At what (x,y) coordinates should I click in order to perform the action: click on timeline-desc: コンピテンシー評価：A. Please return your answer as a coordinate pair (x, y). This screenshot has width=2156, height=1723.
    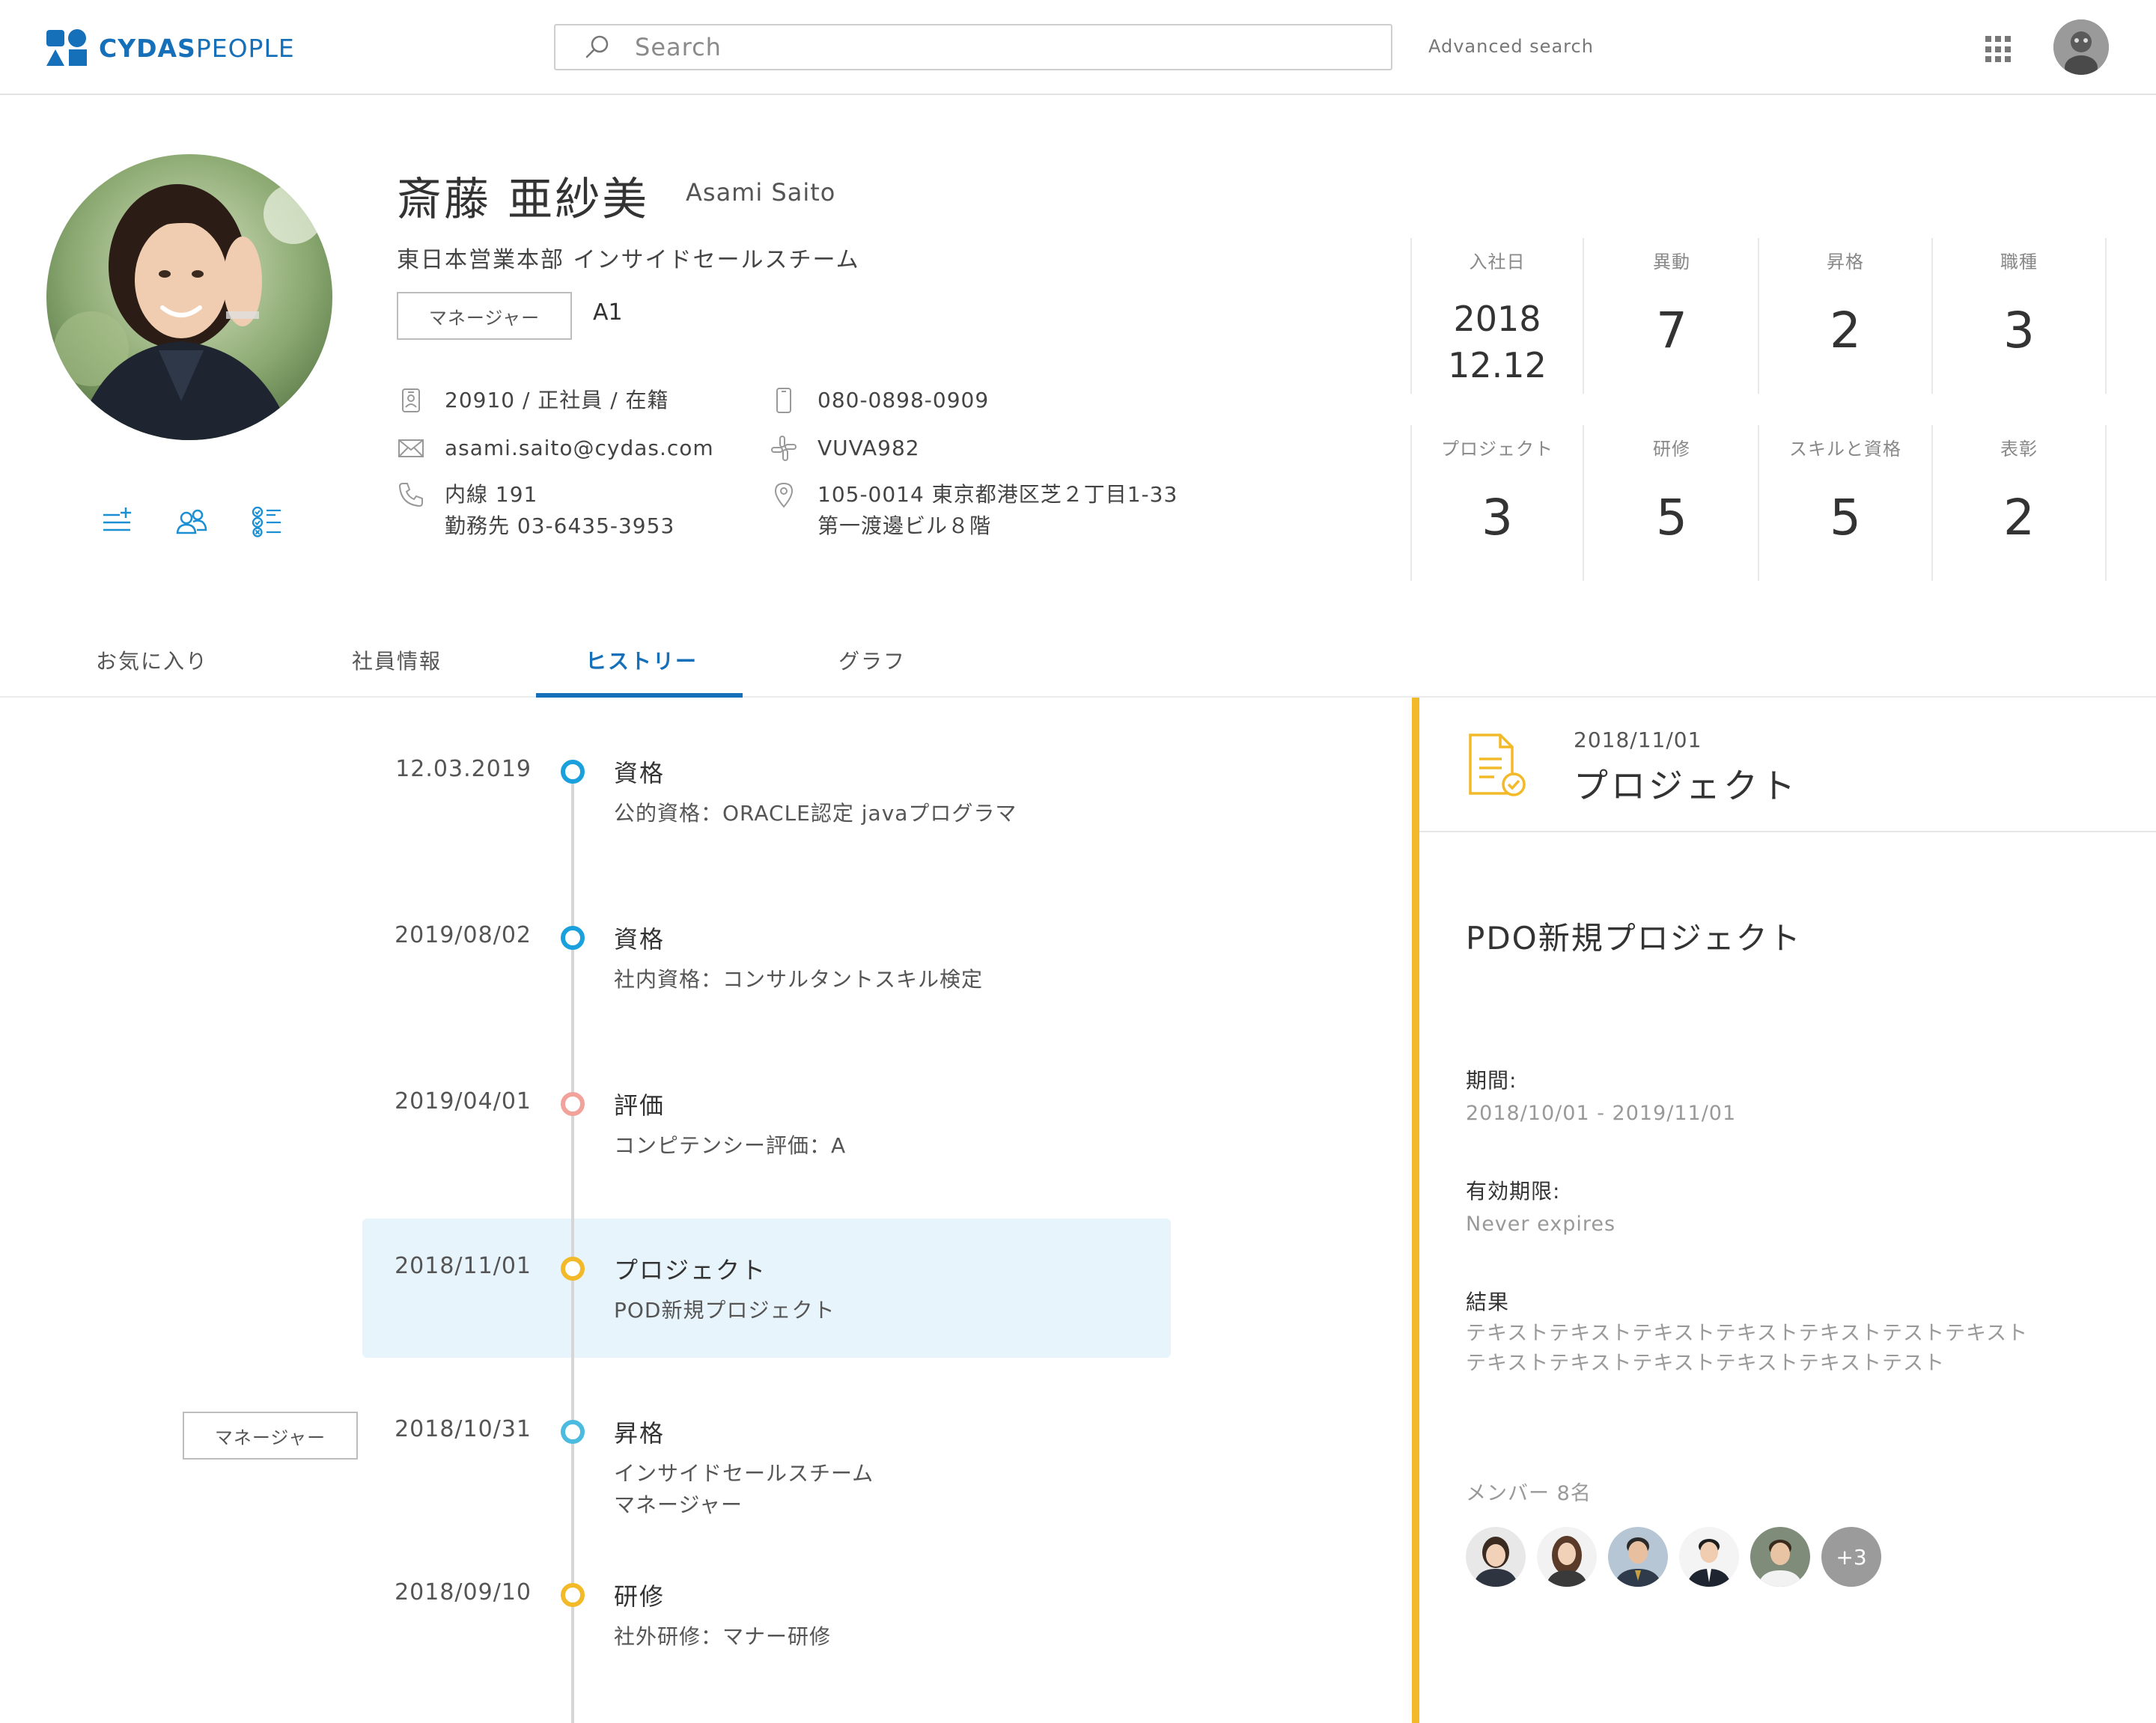
    Looking at the image, I should click on (730, 1146).